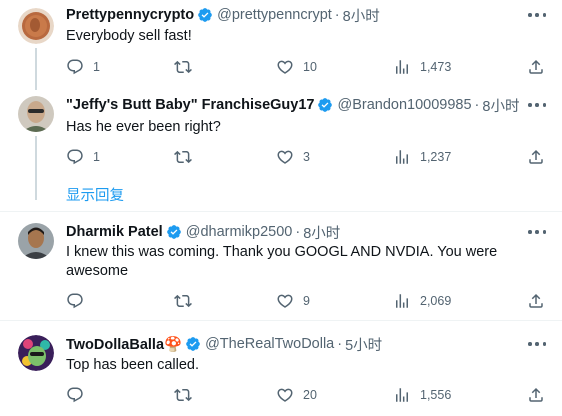  What do you see at coordinates (436, 157) in the screenshot?
I see `views-count: 1,237` at bounding box center [436, 157].